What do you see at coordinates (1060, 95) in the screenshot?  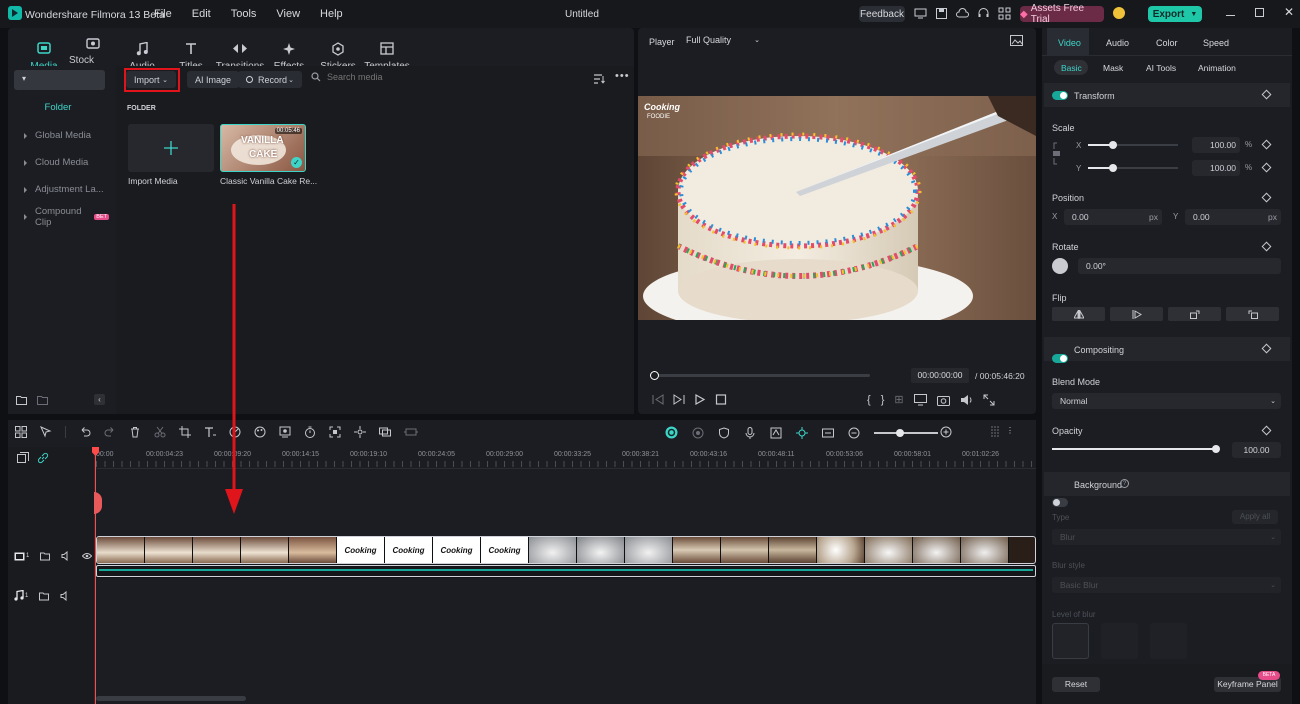 I see `transform-toggle` at bounding box center [1060, 95].